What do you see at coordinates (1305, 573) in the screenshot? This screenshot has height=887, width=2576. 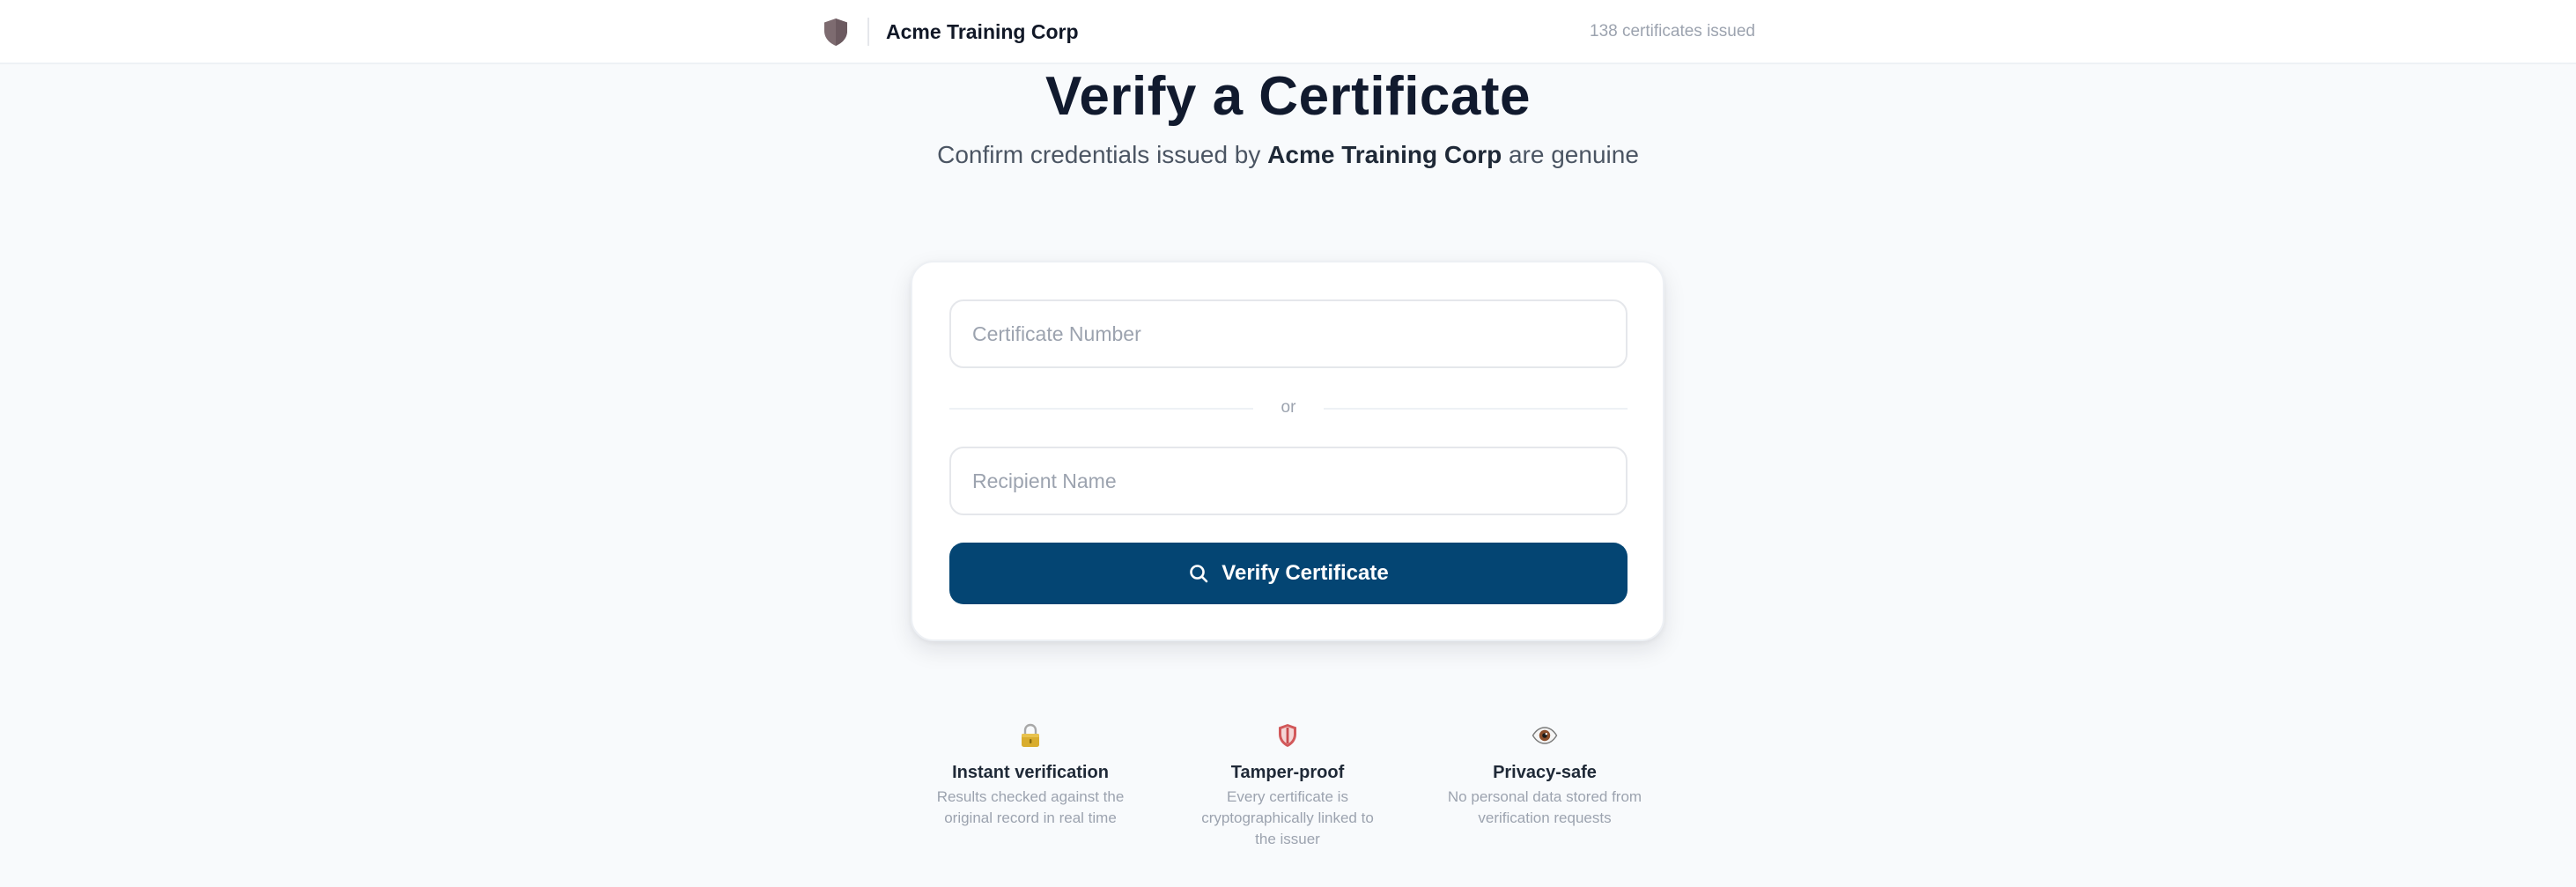 I see `verify-button-label: Verify Certificate` at bounding box center [1305, 573].